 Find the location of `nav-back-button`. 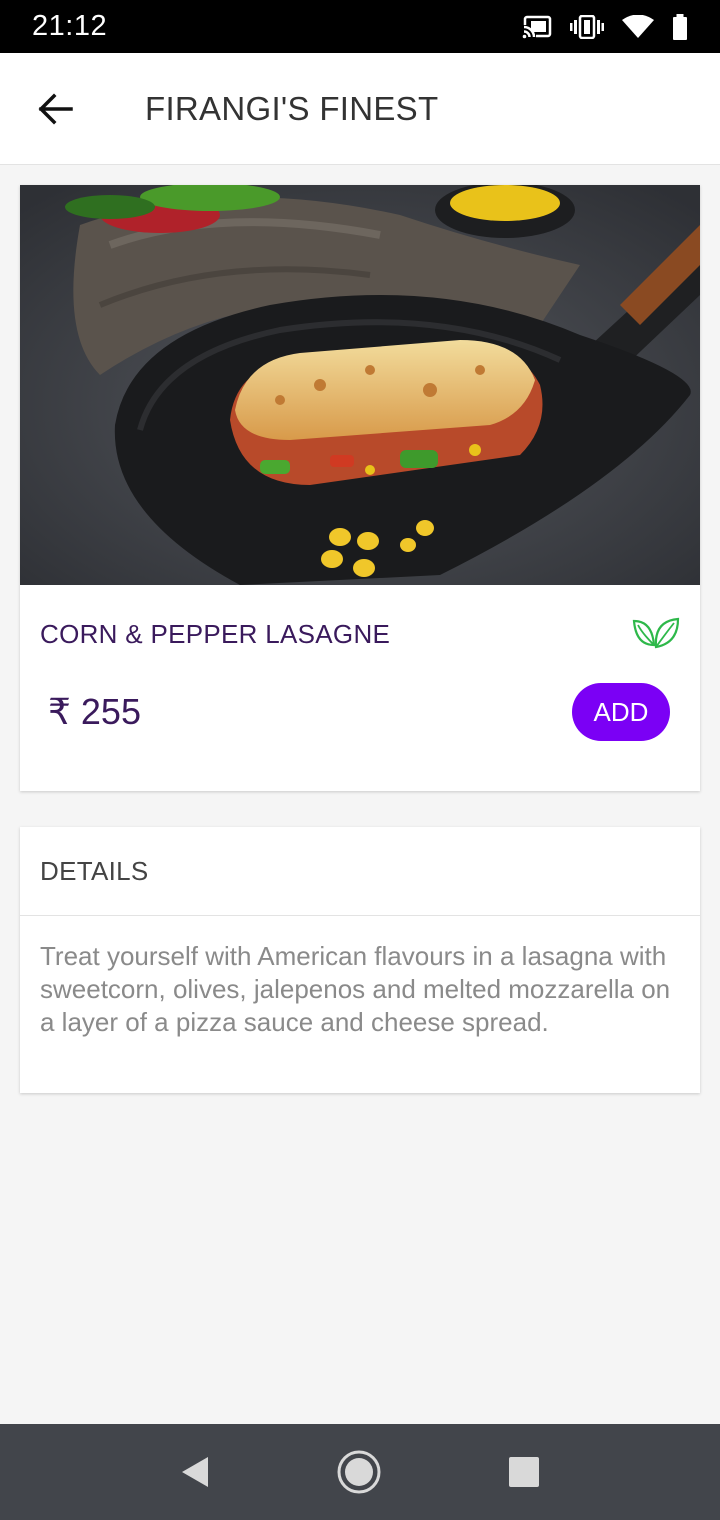

nav-back-button is located at coordinates (195, 1472).